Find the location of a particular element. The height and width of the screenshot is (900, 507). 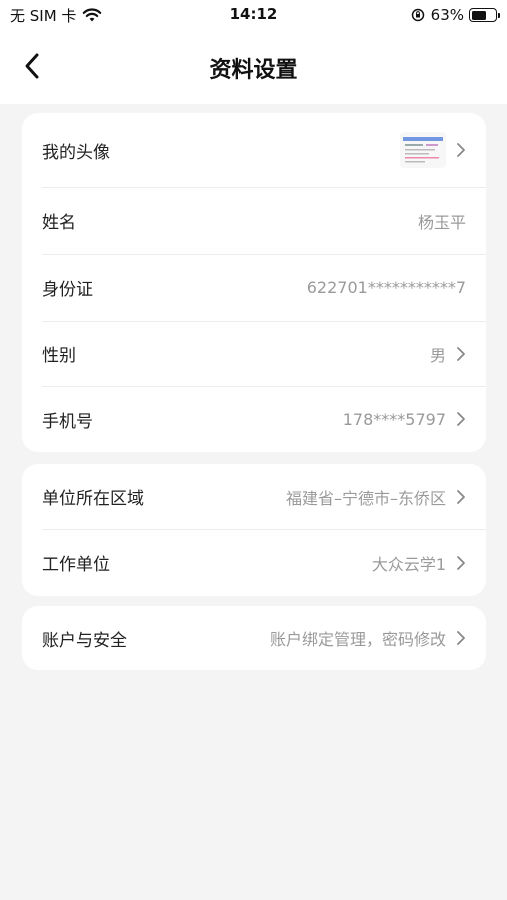

workplace-value: 大众云学1 is located at coordinates (408, 564).